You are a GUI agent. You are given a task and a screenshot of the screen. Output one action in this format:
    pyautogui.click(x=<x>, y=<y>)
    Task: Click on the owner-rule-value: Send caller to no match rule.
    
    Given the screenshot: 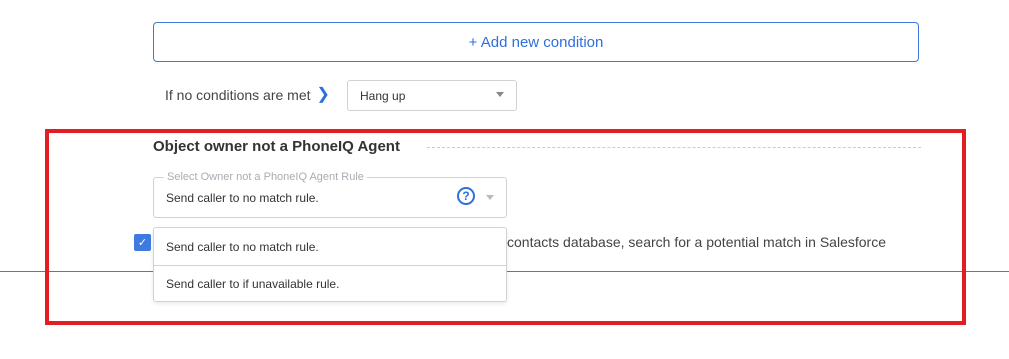 What is the action you would take?
    pyautogui.click(x=242, y=198)
    